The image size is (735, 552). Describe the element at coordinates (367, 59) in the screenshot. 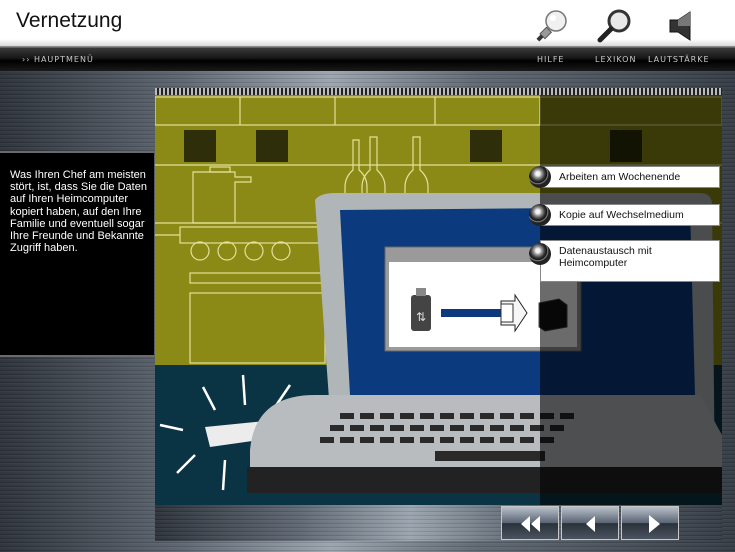

I see `nav-bar: ›› HAUPTMENÜ HILFE LEXIKON LAUTSTÄRKE` at that location.